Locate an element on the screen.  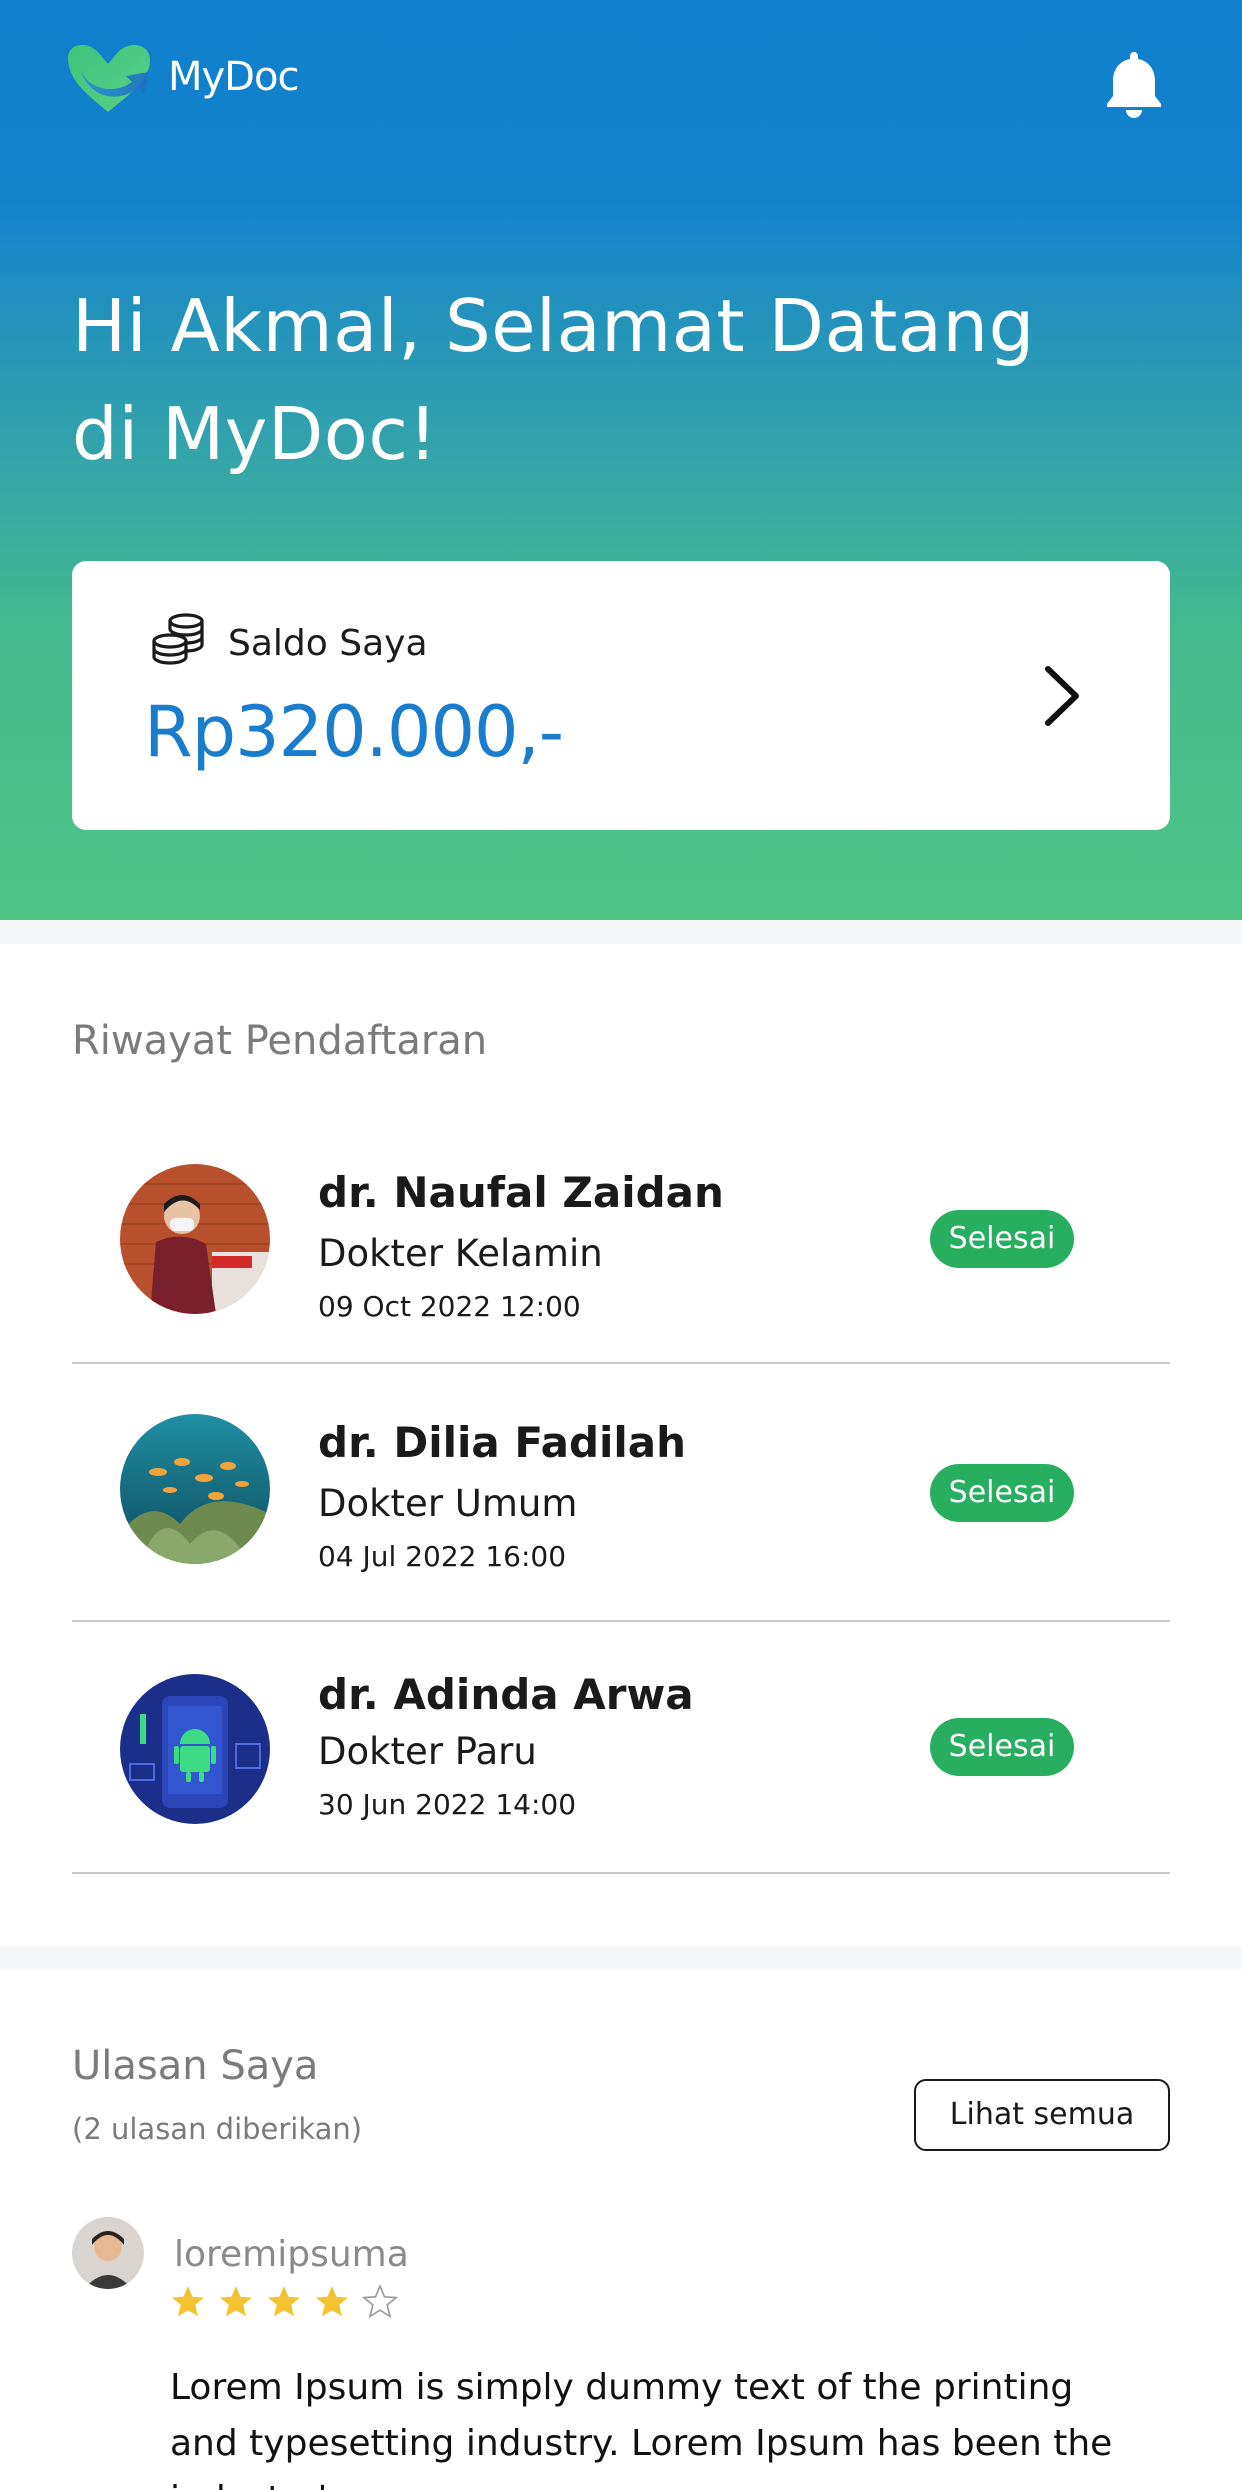
doctor-name: dr. Adinda Arwa is located at coordinates (506, 1694).